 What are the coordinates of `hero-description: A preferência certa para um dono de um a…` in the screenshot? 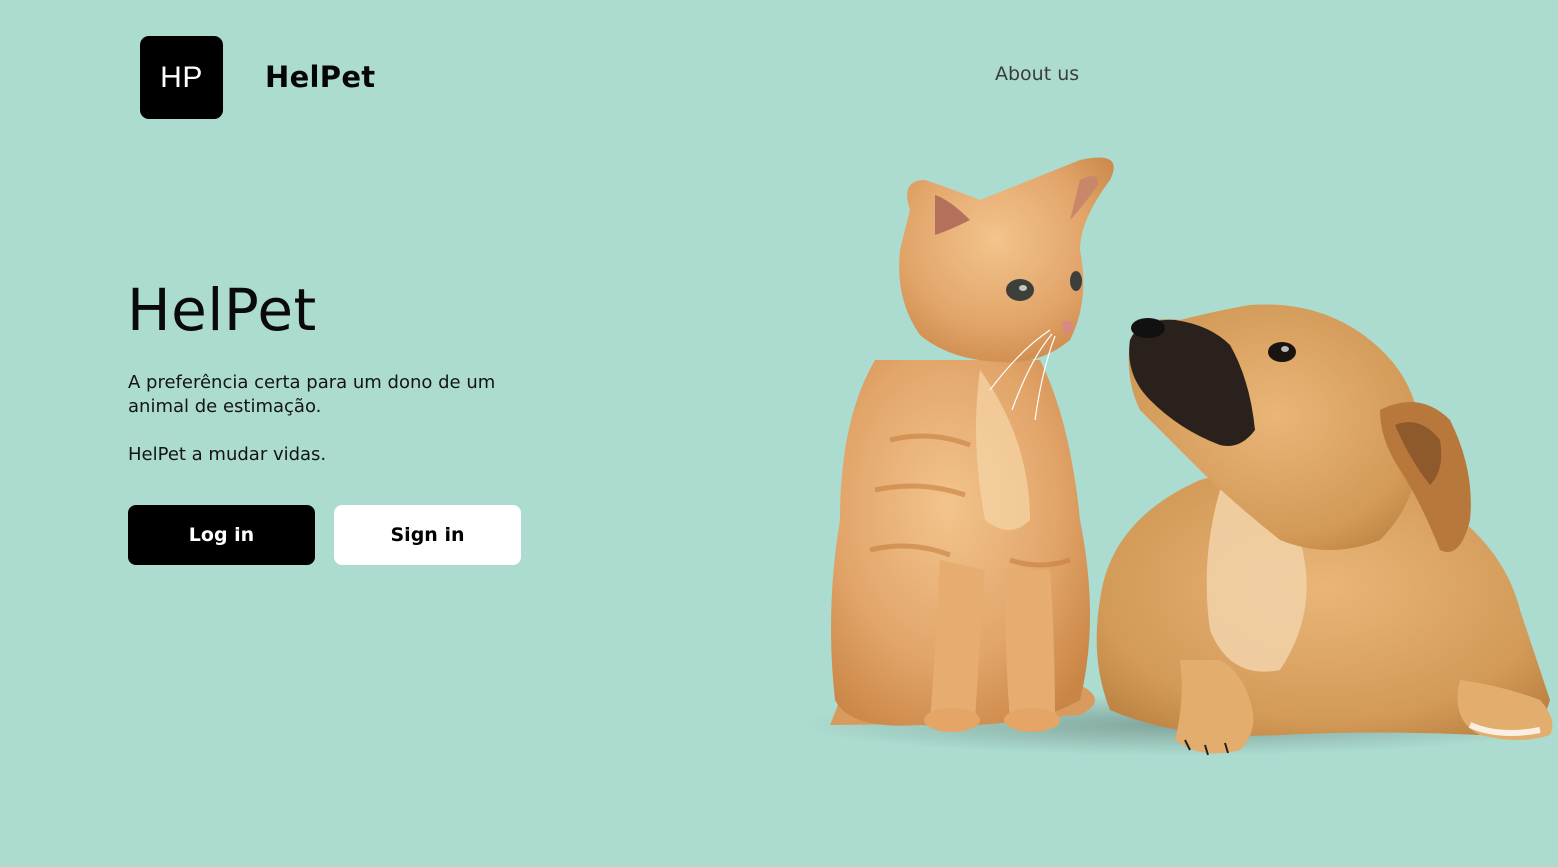 It's located at (312, 394).